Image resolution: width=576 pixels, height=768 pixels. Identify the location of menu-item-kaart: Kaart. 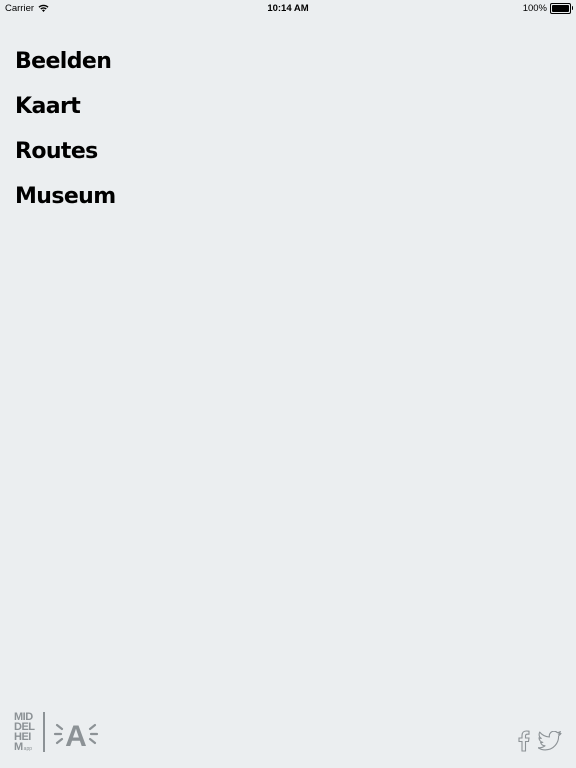
(65, 111).